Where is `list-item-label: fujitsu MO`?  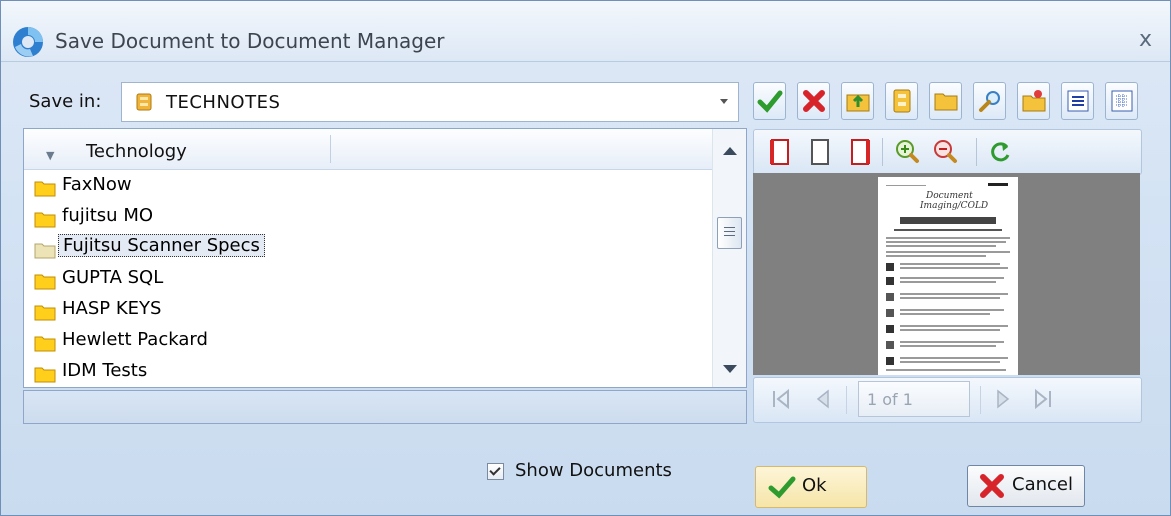 list-item-label: fujitsu MO is located at coordinates (108, 215).